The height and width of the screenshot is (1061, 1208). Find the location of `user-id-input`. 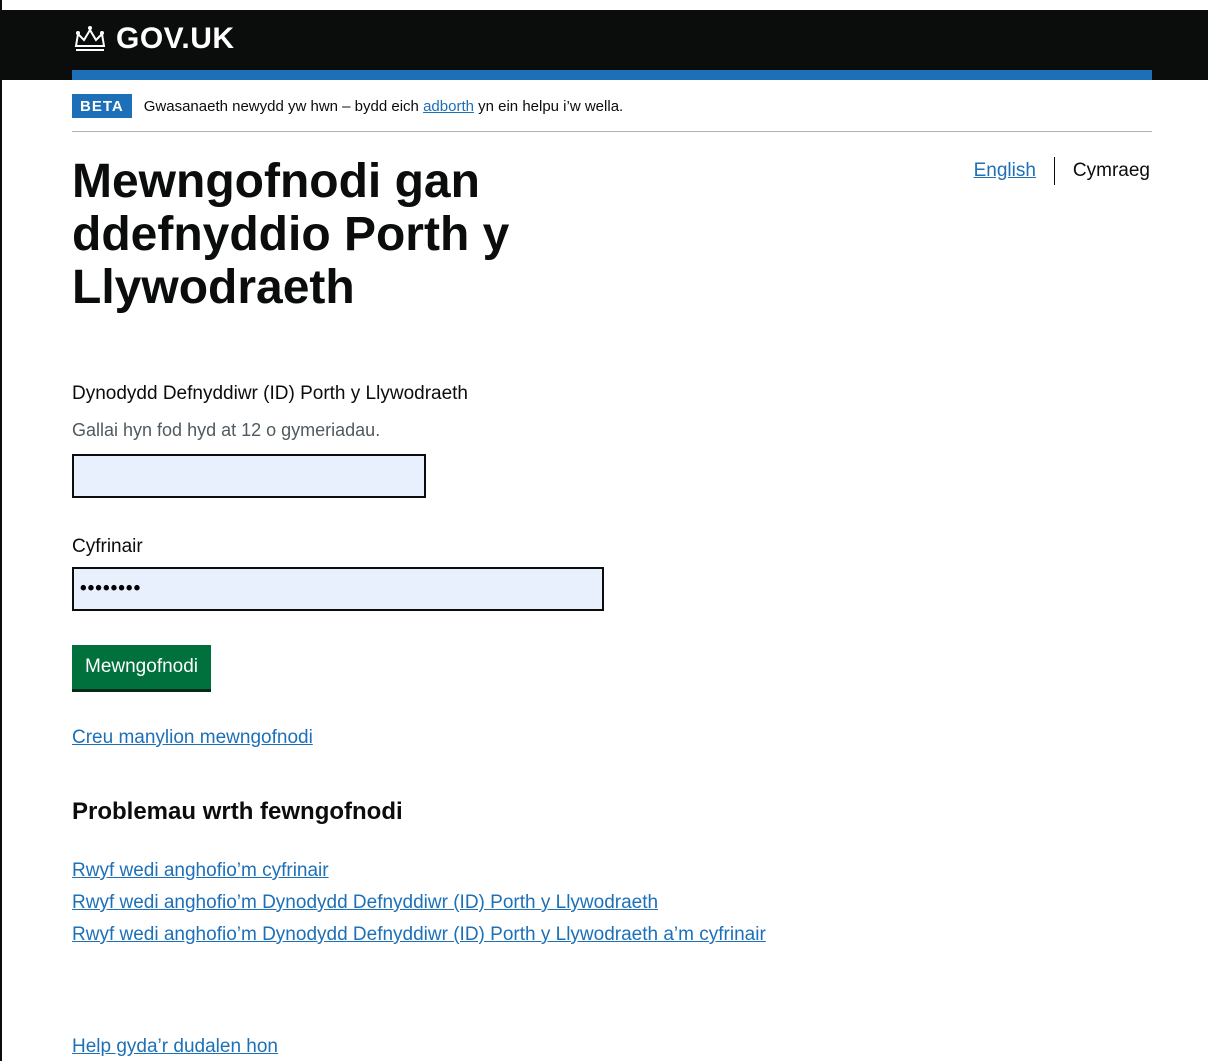

user-id-input is located at coordinates (249, 476).